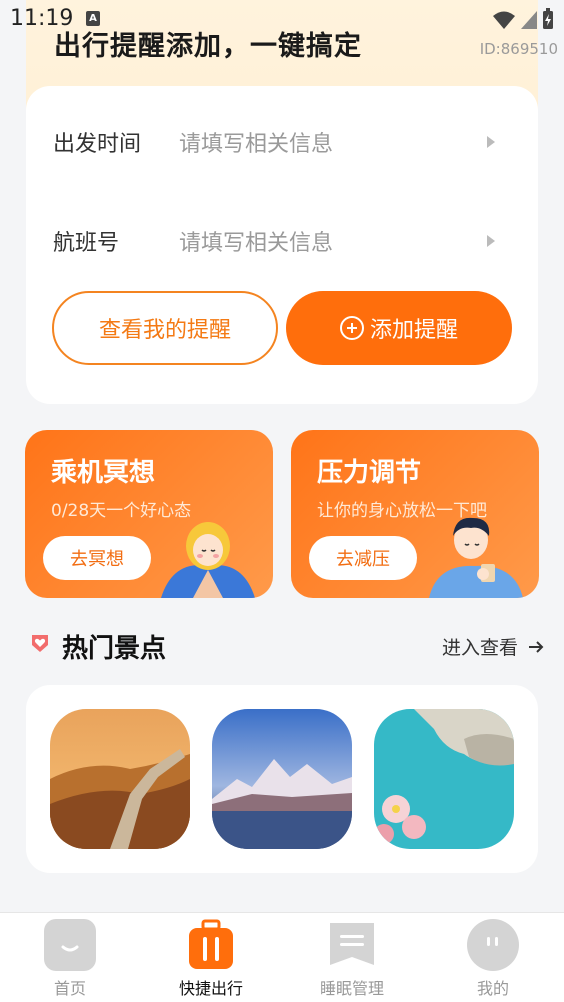 The width and height of the screenshot is (564, 1002). Describe the element at coordinates (165, 328) in the screenshot. I see `view-my-reminders-button: 查看我的提醒` at that location.